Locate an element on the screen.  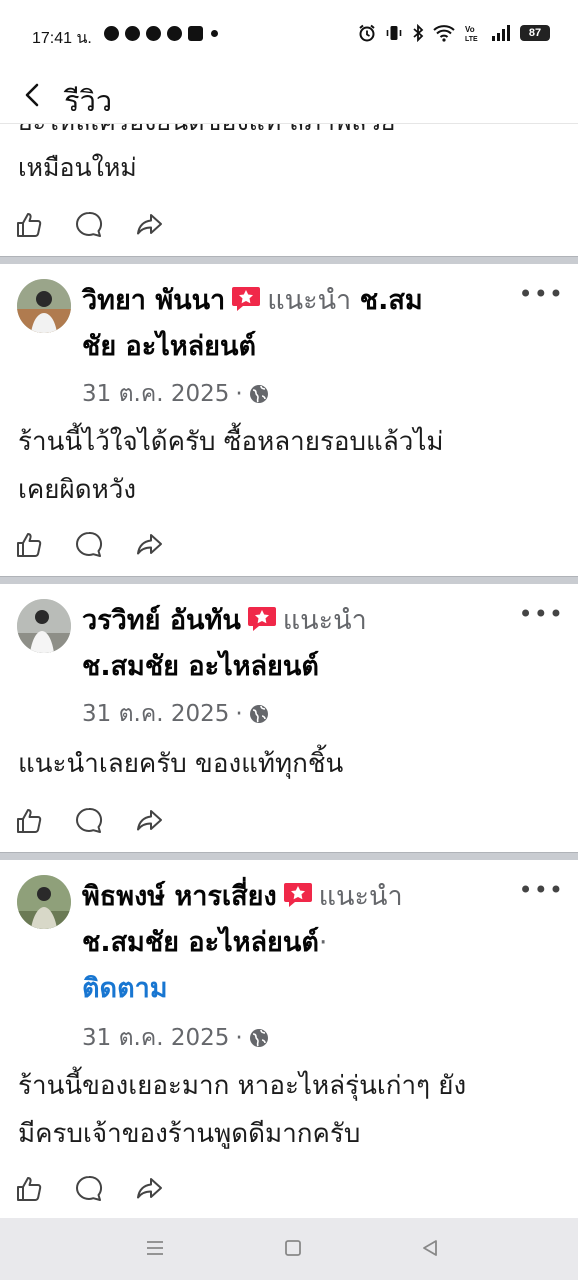
notification-icons is located at coordinates (161, 33).